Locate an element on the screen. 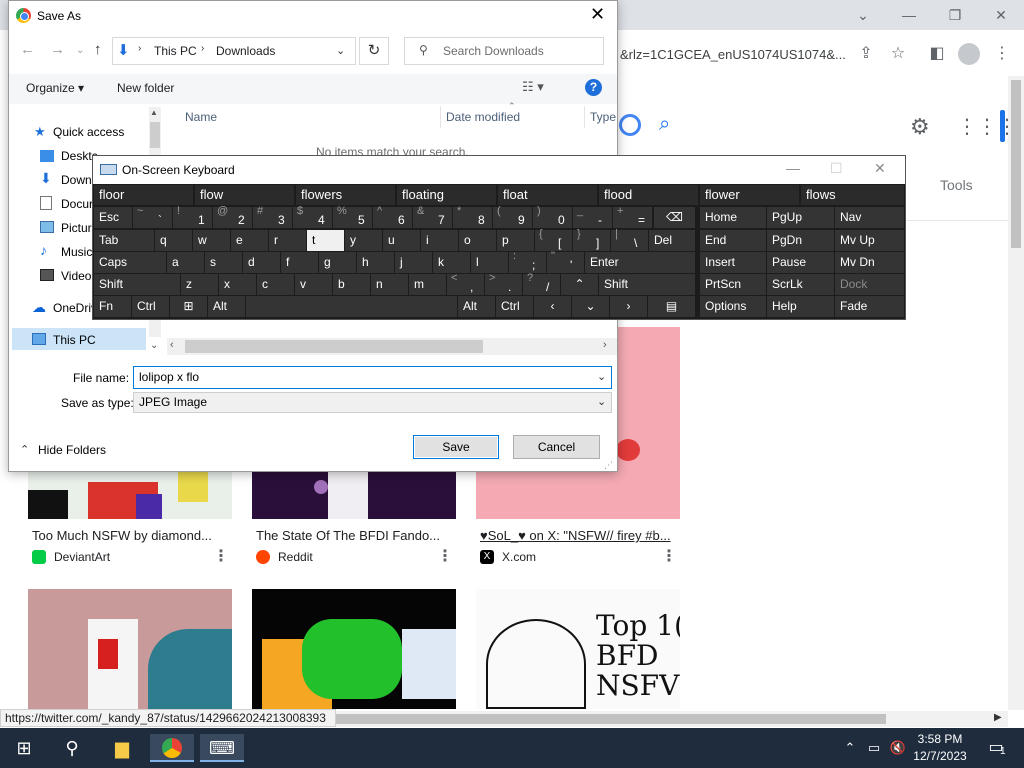 This screenshot has width=1024, height=768. context-menu-icon: ▤ is located at coordinates (671, 306).